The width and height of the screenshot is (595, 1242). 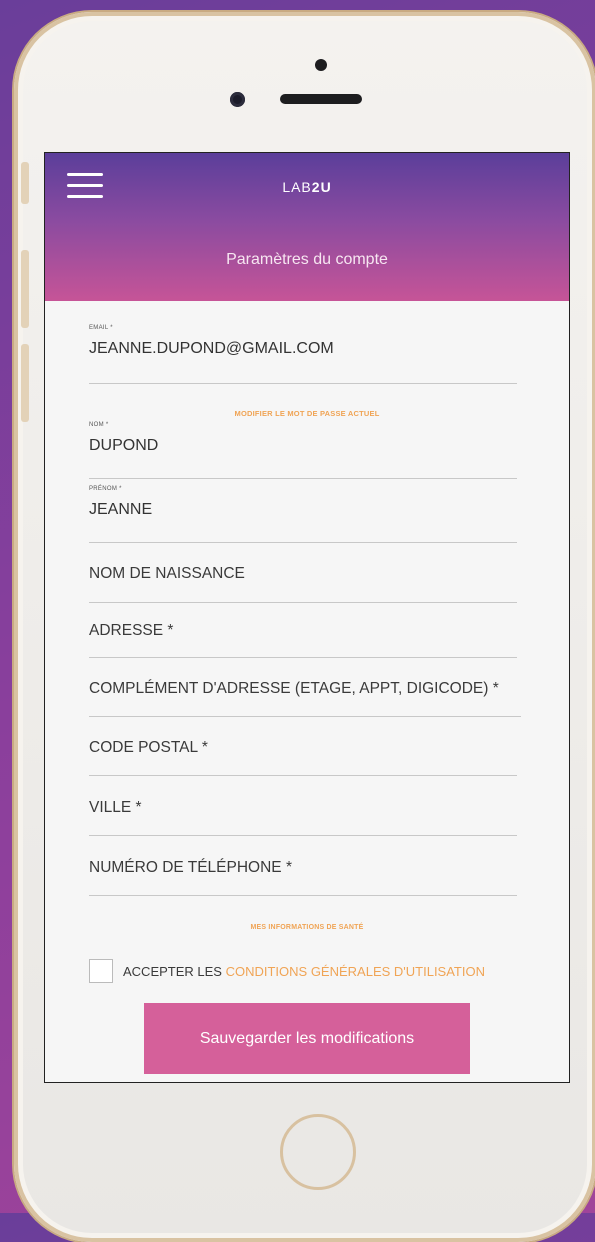 What do you see at coordinates (307, 1038) in the screenshot?
I see `save-button: Sauvegarder les modifications` at bounding box center [307, 1038].